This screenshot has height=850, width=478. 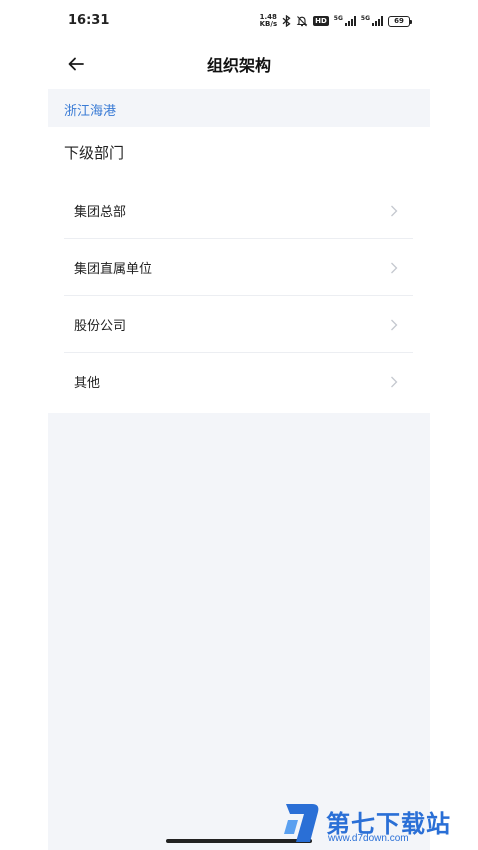 What do you see at coordinates (100, 212) in the screenshot?
I see `department-label: 集团总部` at bounding box center [100, 212].